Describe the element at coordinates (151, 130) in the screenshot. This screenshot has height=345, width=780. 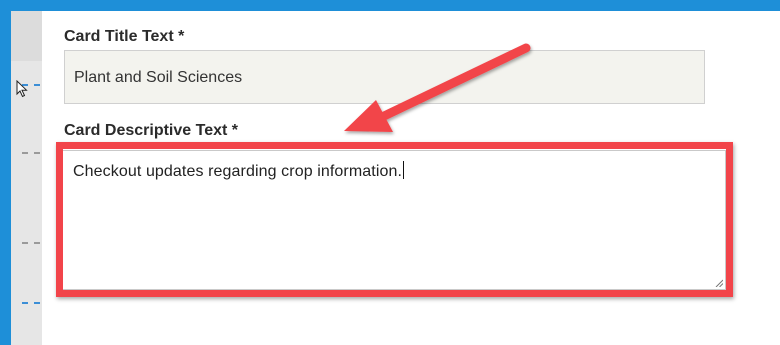
I see `card-description-label: Card Descriptive Text *` at that location.